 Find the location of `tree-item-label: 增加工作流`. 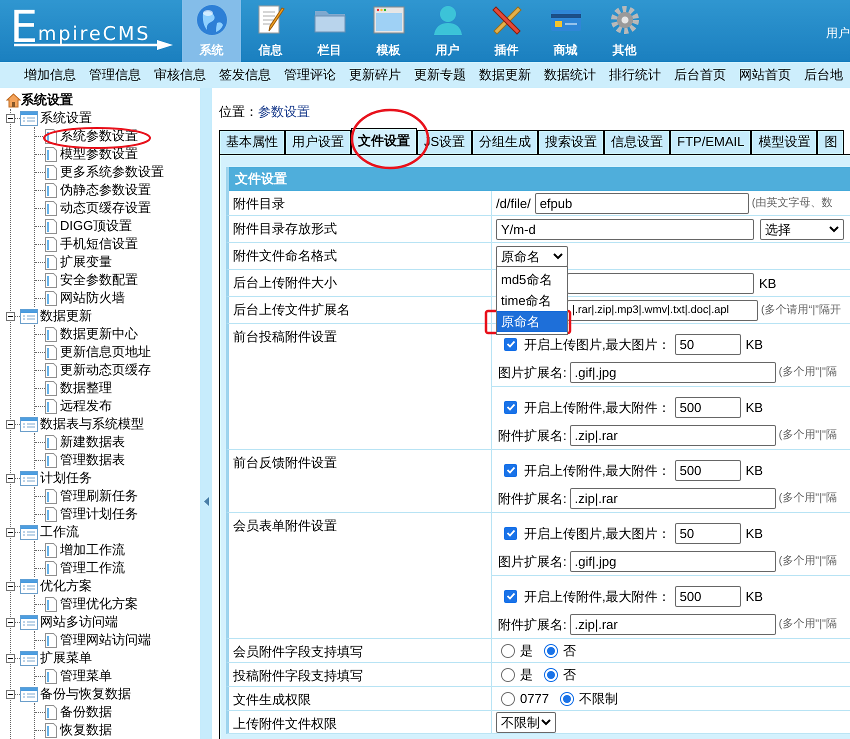

tree-item-label: 增加工作流 is located at coordinates (92, 550).